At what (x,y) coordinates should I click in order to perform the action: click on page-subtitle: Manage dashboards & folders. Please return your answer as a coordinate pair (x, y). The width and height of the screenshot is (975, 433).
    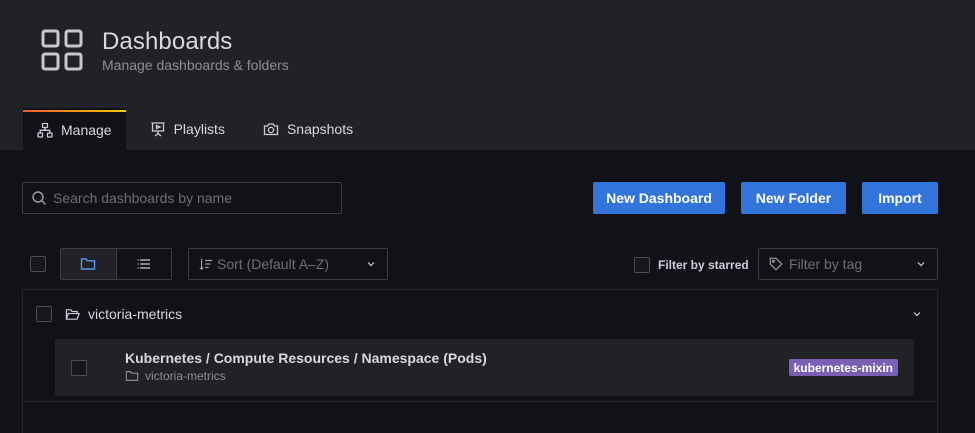
    Looking at the image, I should click on (195, 65).